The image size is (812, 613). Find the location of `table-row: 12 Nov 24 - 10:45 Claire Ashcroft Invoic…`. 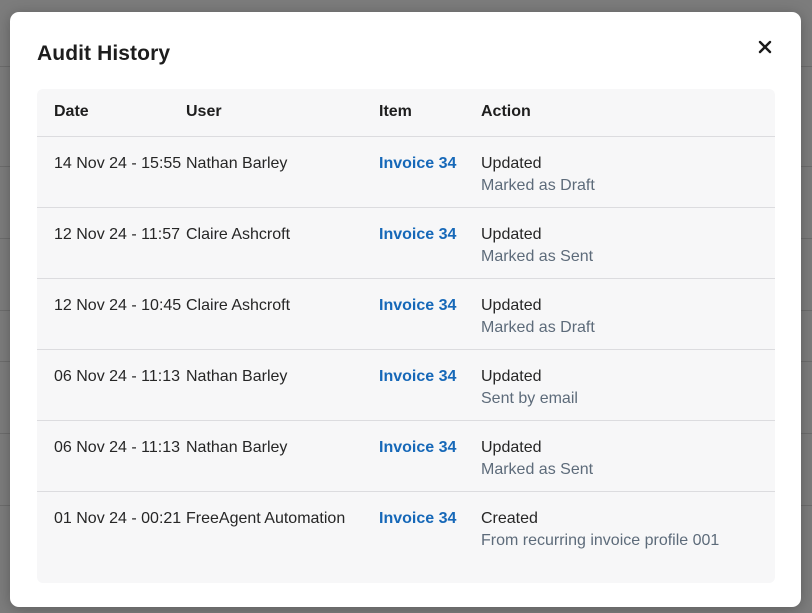

table-row: 12 Nov 24 - 10:45 Claire Ashcroft Invoic… is located at coordinates (406, 313).